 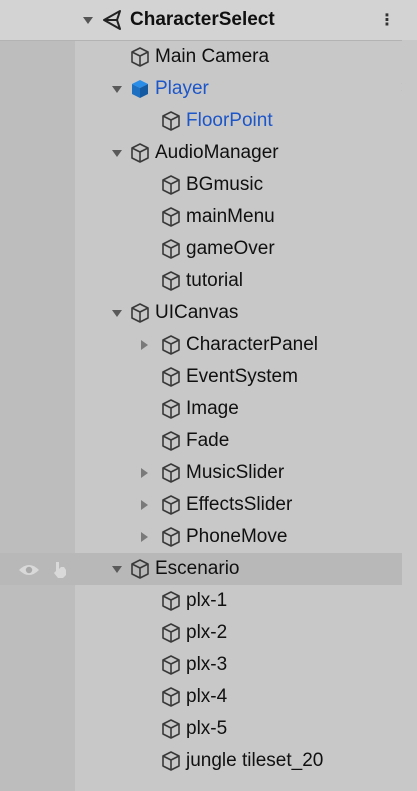 I want to click on tree-item-escenario: Escenario, so click(x=208, y=569).